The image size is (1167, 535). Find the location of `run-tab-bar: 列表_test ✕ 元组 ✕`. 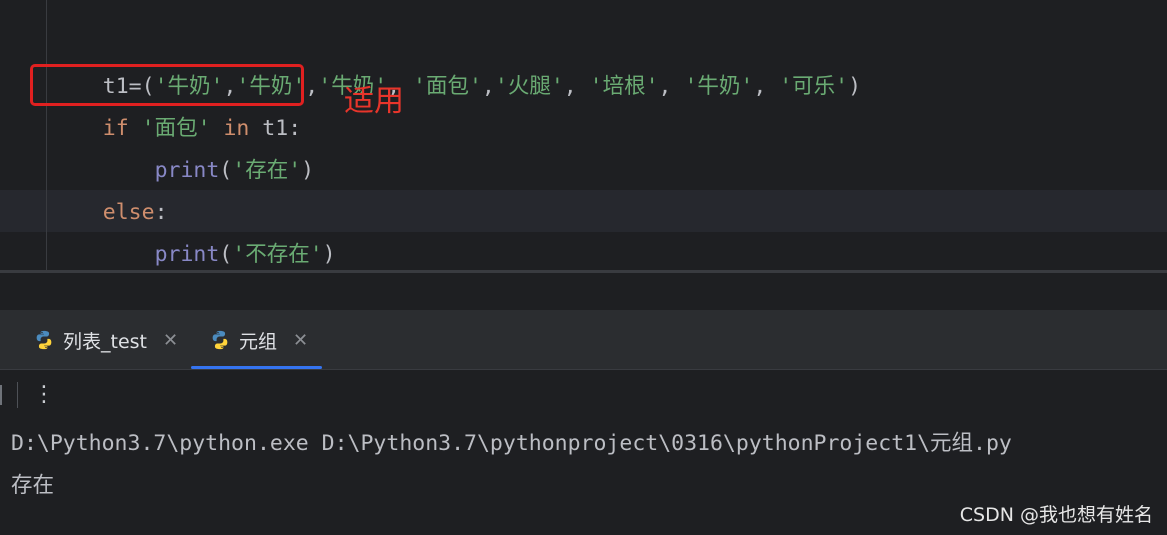

run-tab-bar: 列表_test ✕ 元组 ✕ is located at coordinates (583, 340).